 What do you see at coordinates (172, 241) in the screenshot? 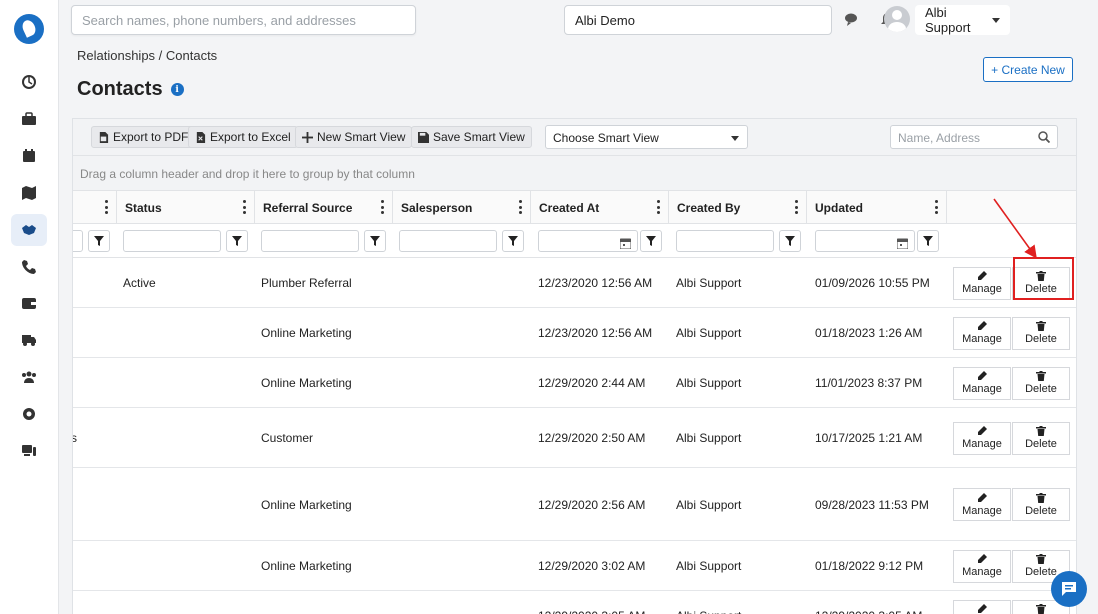
I see `filter-input-status` at bounding box center [172, 241].